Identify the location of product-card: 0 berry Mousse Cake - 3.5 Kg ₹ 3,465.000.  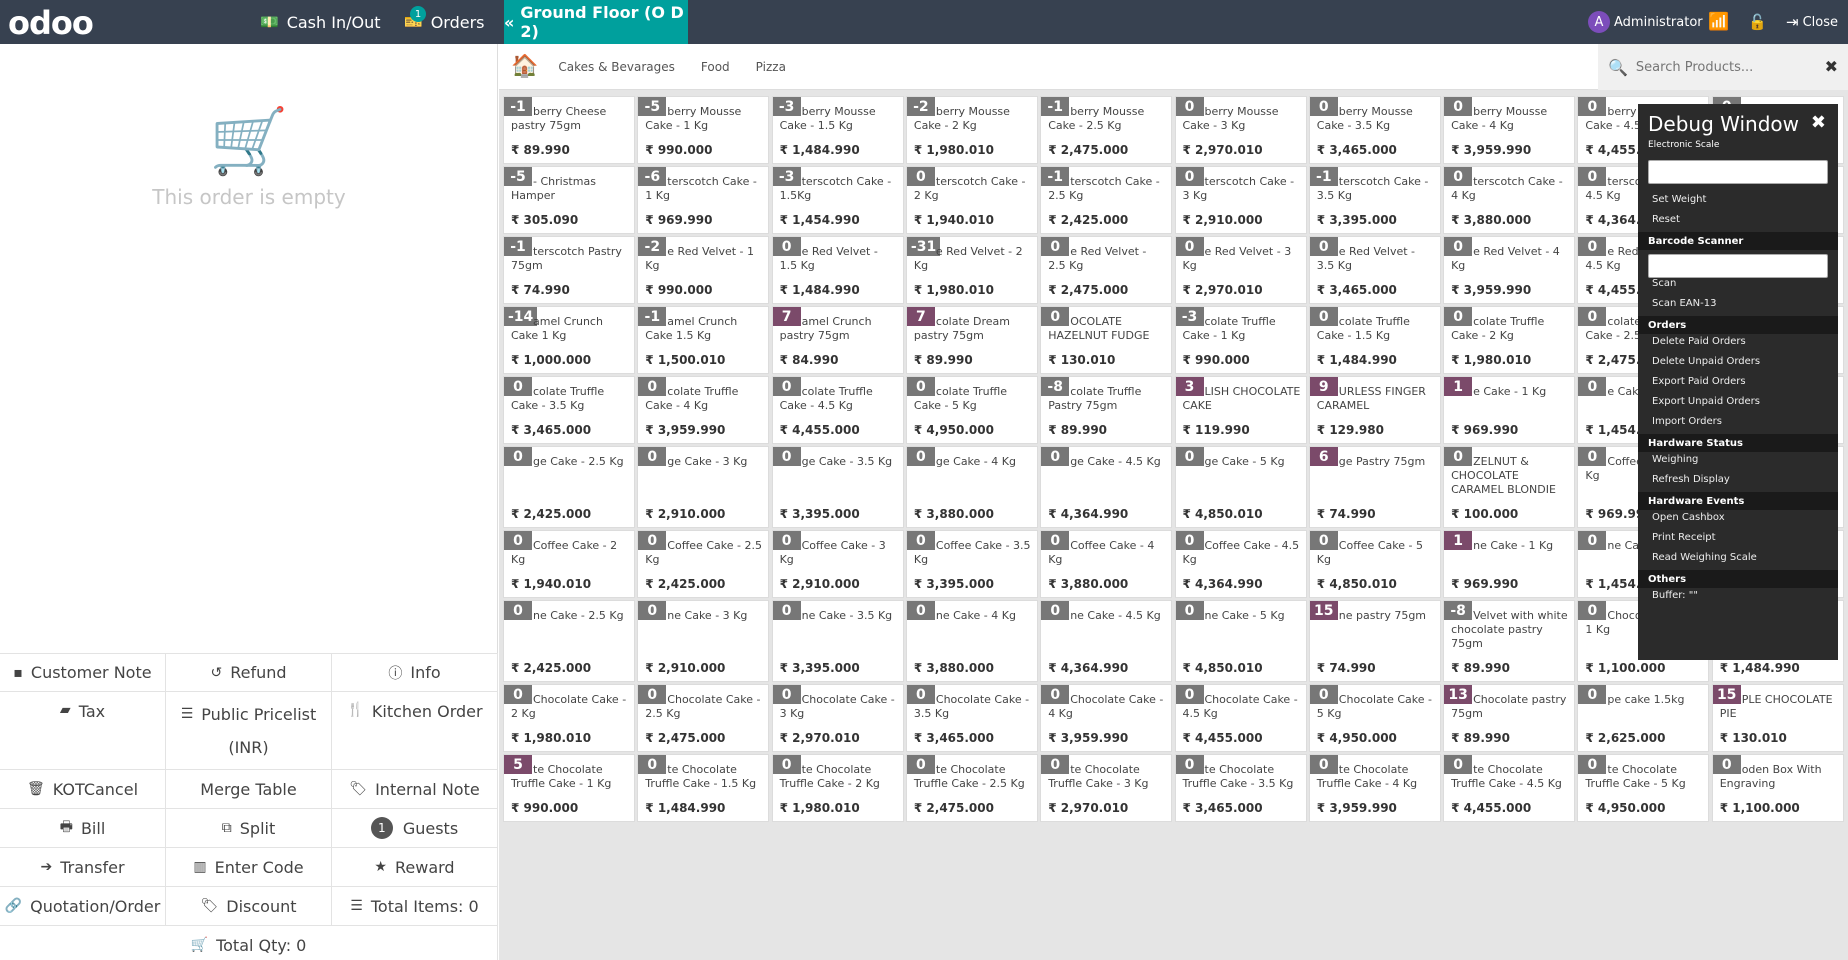
(1374, 130).